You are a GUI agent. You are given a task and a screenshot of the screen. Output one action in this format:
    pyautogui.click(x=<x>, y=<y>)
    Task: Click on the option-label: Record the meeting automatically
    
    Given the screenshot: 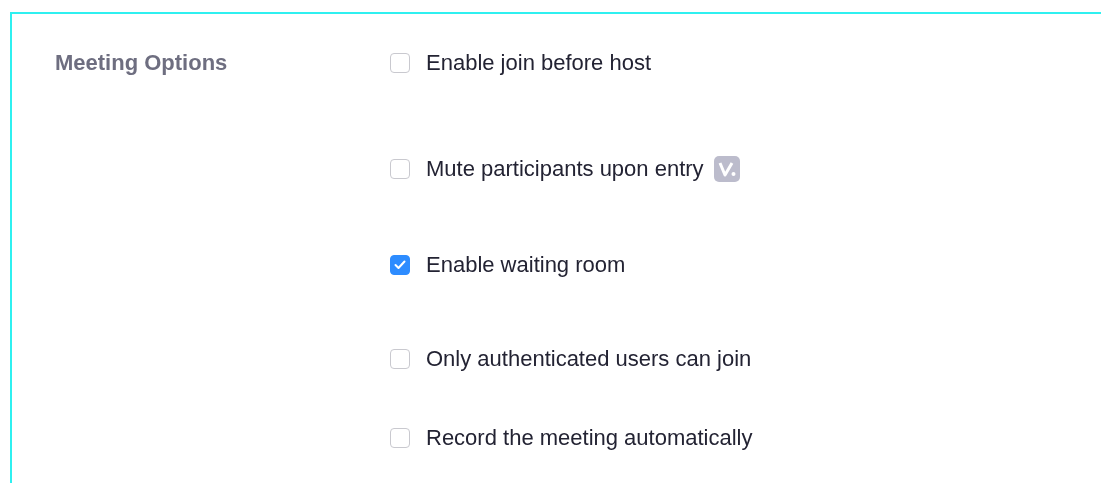 What is the action you would take?
    pyautogui.click(x=589, y=438)
    